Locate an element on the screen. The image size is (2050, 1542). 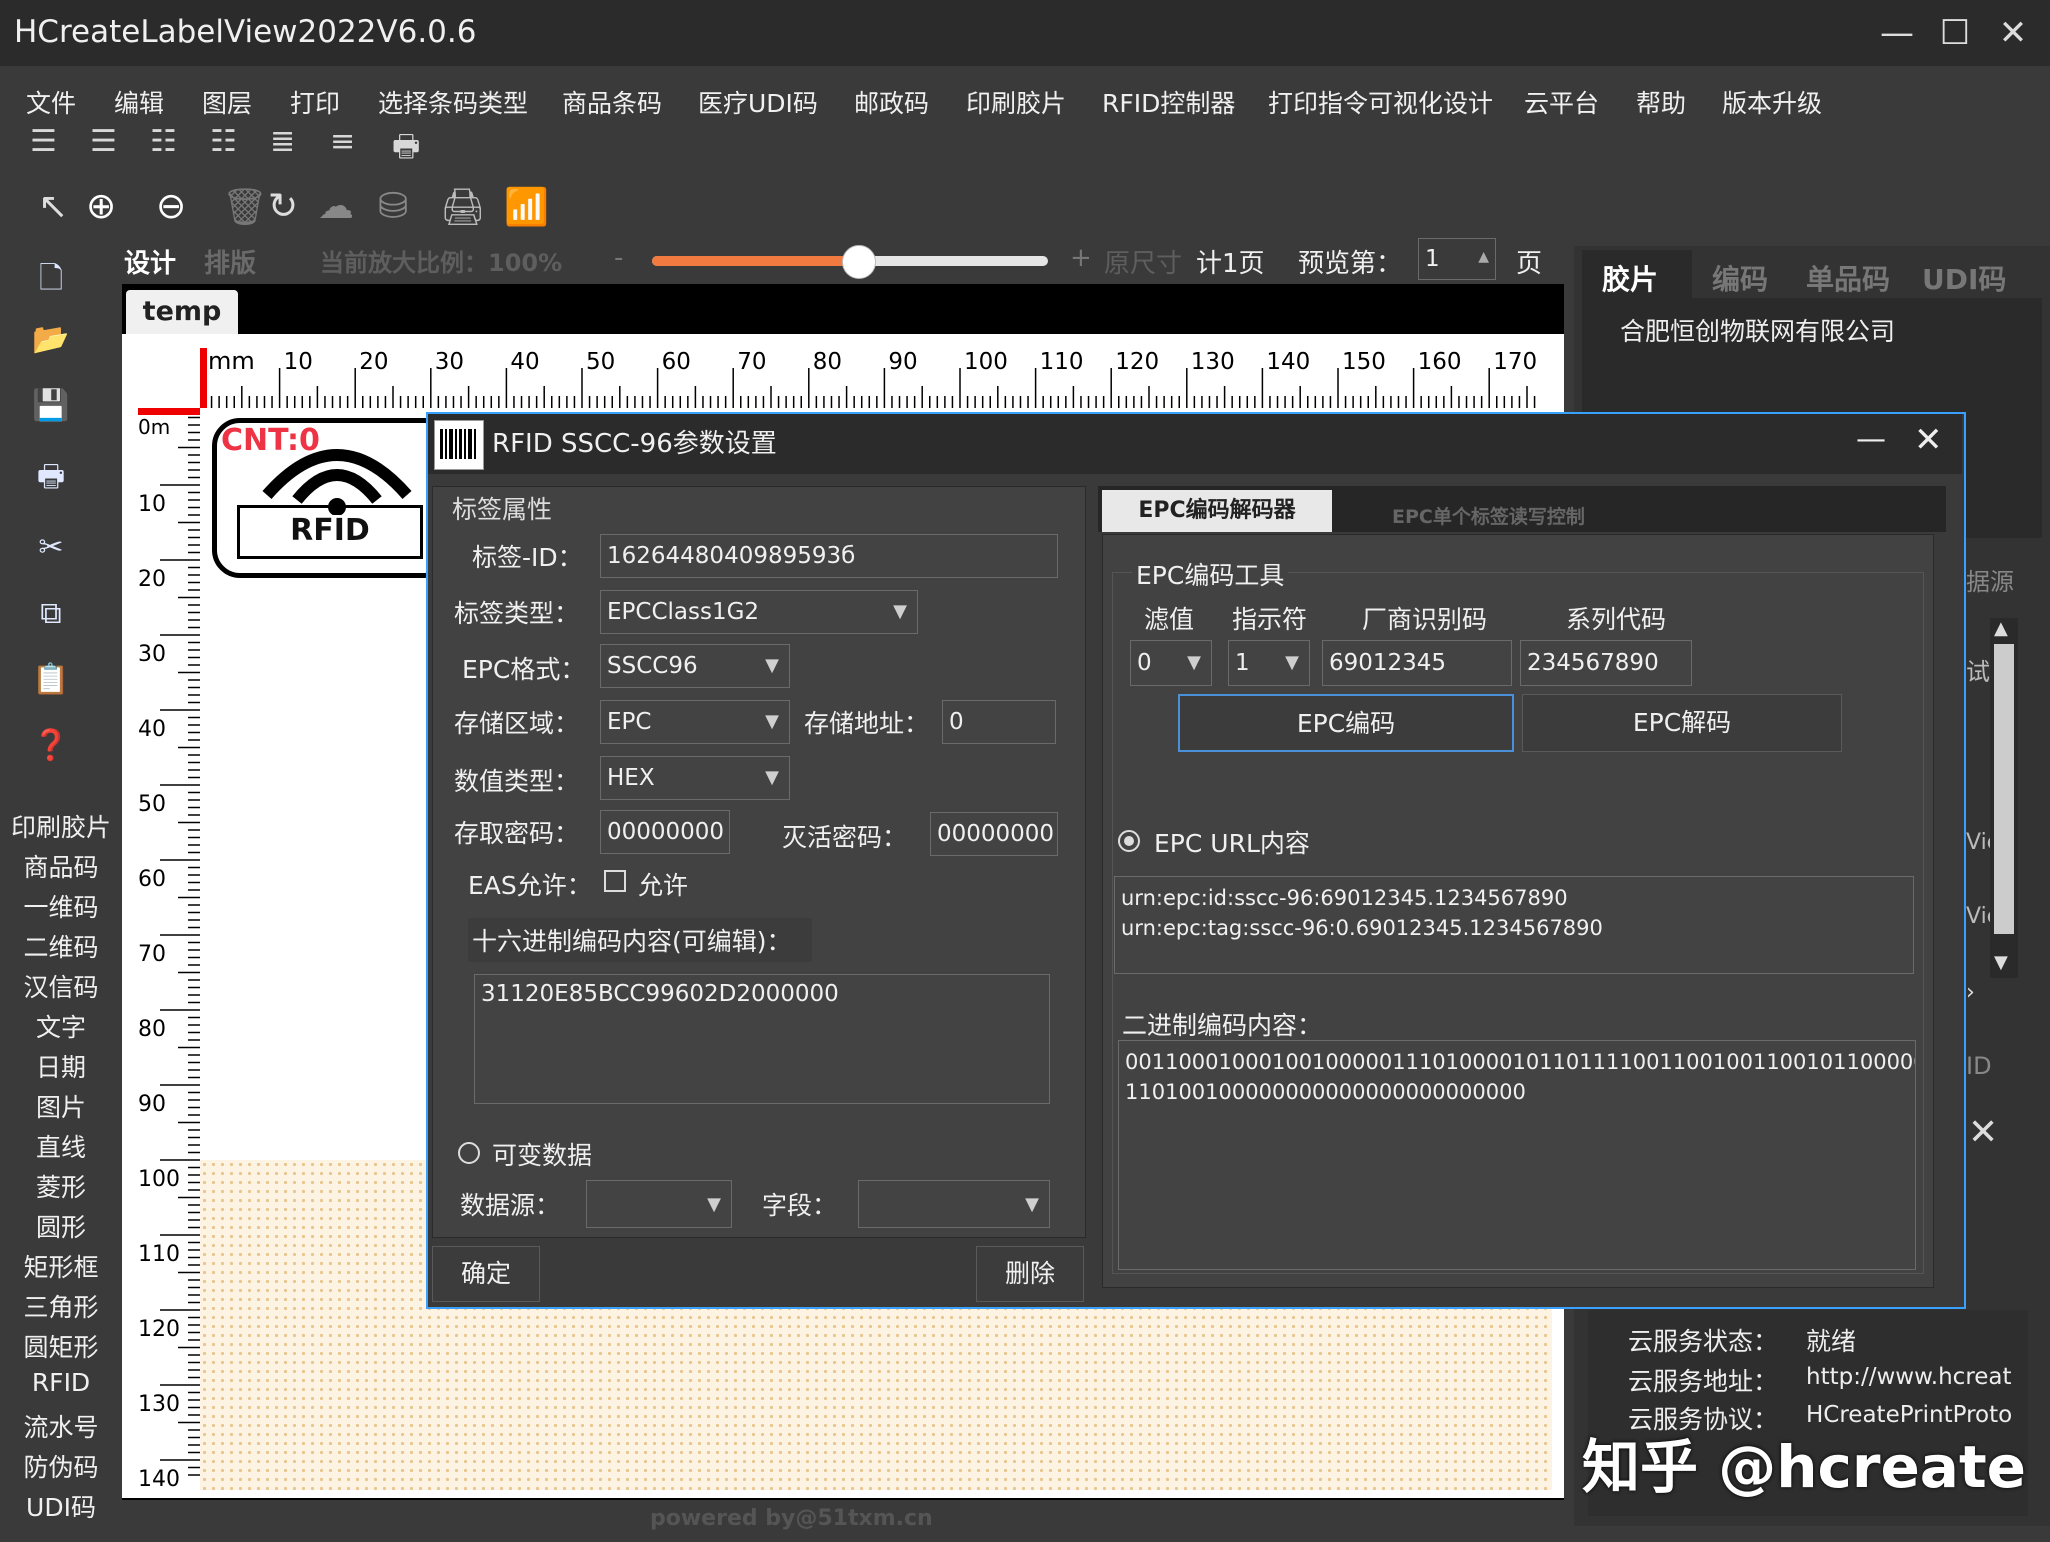
zoom-plus-button: + is located at coordinates (1081, 258).